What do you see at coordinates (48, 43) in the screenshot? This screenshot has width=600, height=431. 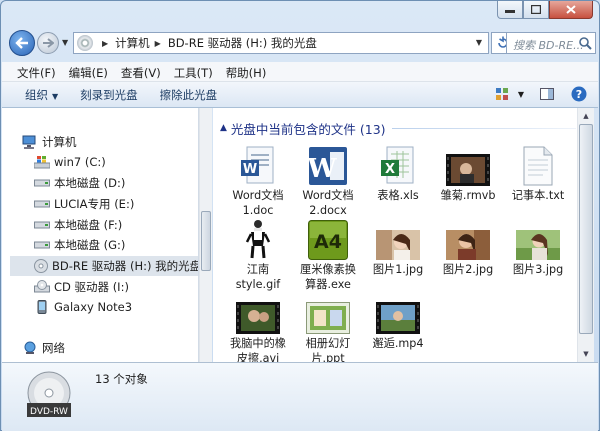 I see `forward-button` at bounding box center [48, 43].